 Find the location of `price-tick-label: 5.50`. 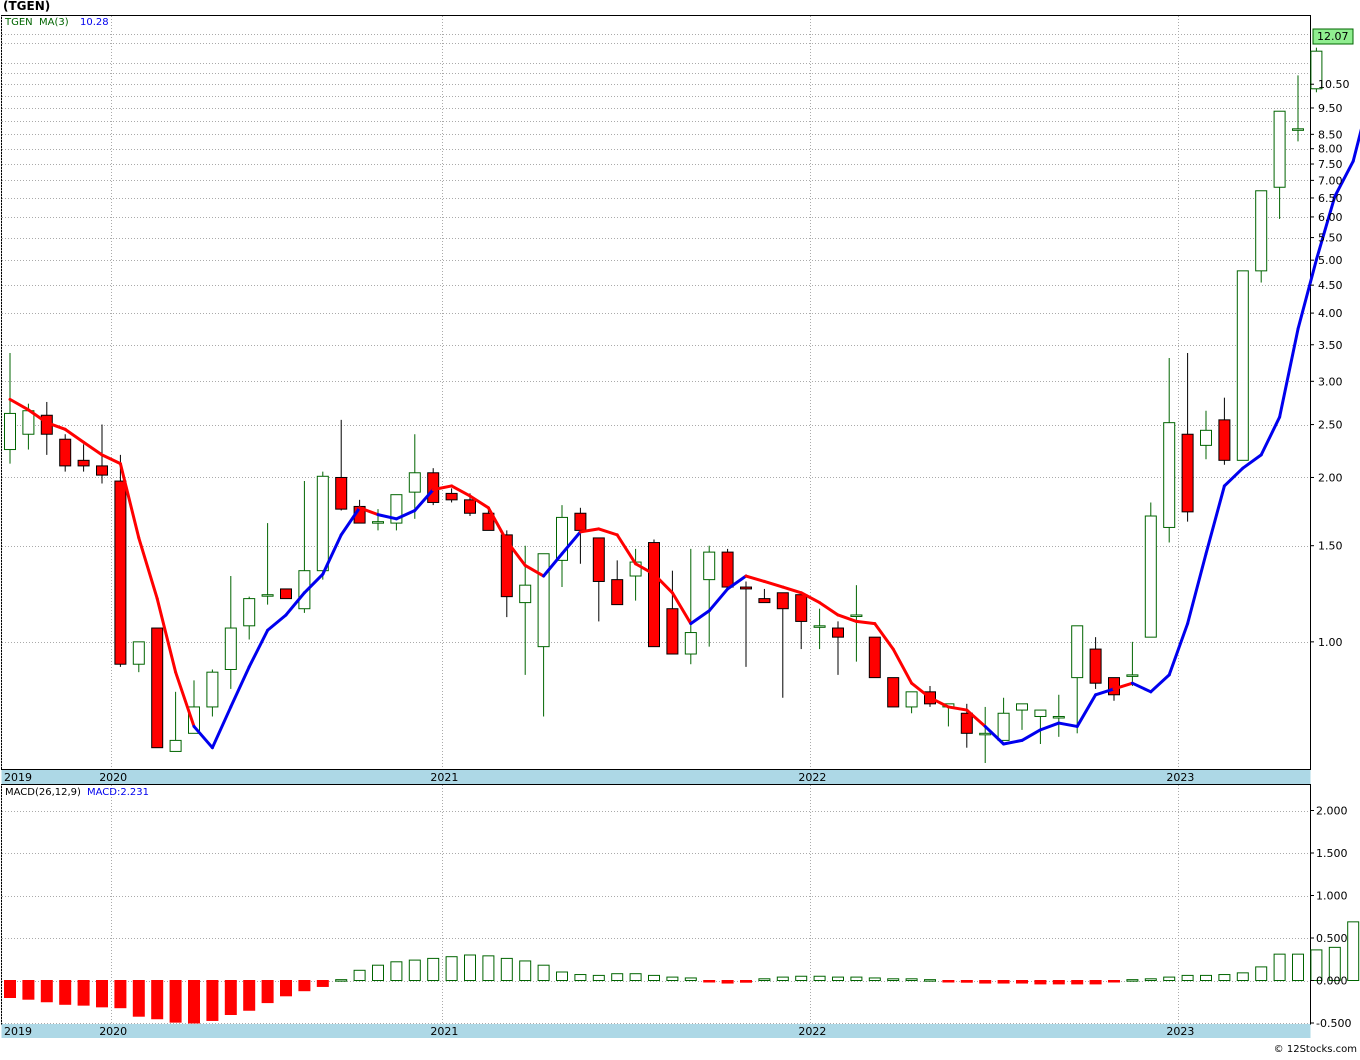

price-tick-label: 5.50 is located at coordinates (1330, 238).